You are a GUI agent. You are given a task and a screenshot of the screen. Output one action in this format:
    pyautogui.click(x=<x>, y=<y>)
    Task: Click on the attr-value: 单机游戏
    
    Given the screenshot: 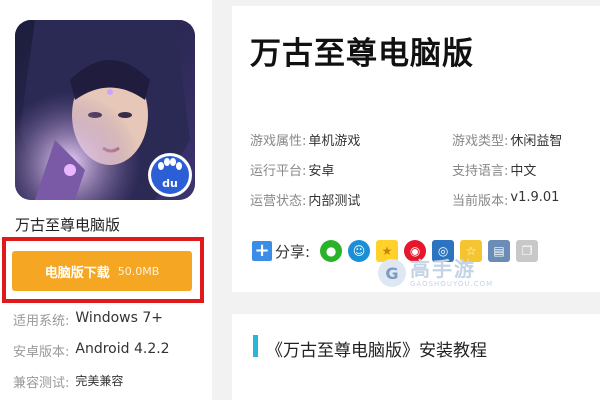 What is the action you would take?
    pyautogui.click(x=334, y=141)
    